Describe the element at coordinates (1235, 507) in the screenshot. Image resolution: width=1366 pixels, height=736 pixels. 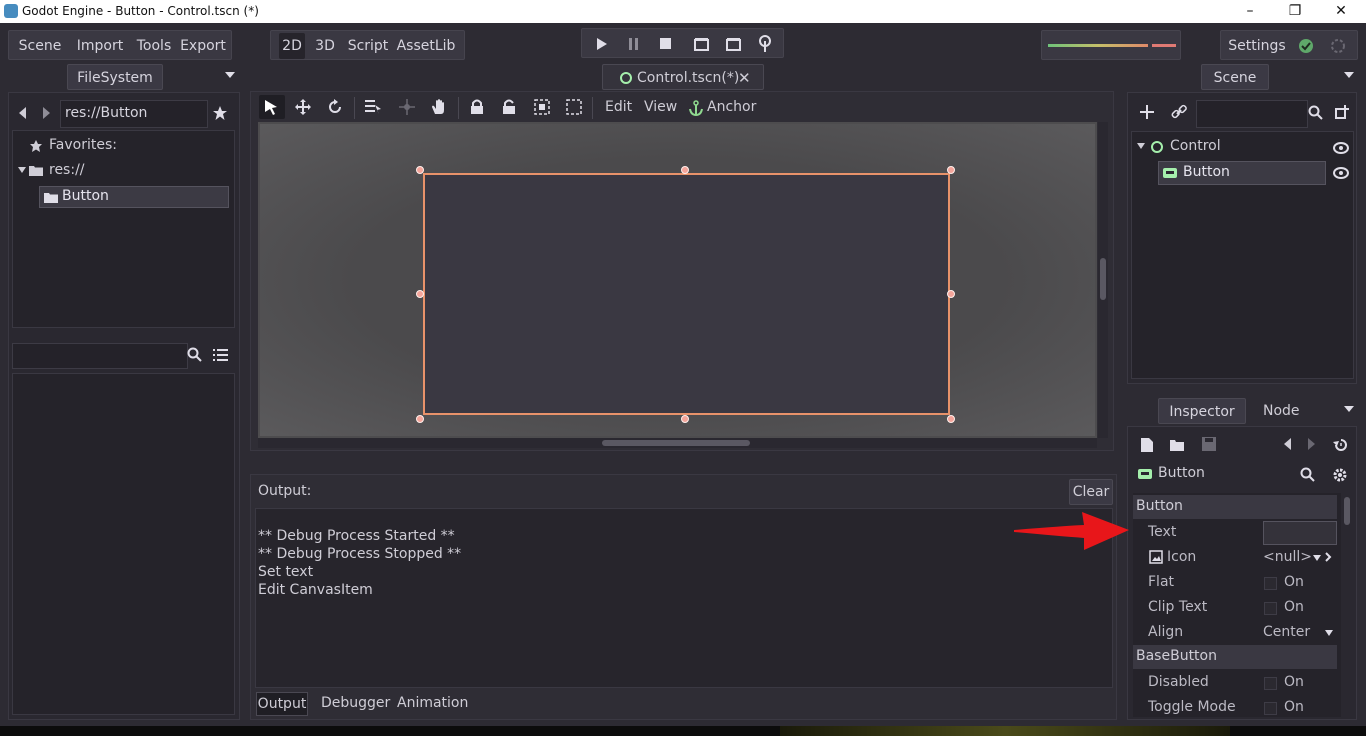
I see `section-header-button: Button` at that location.